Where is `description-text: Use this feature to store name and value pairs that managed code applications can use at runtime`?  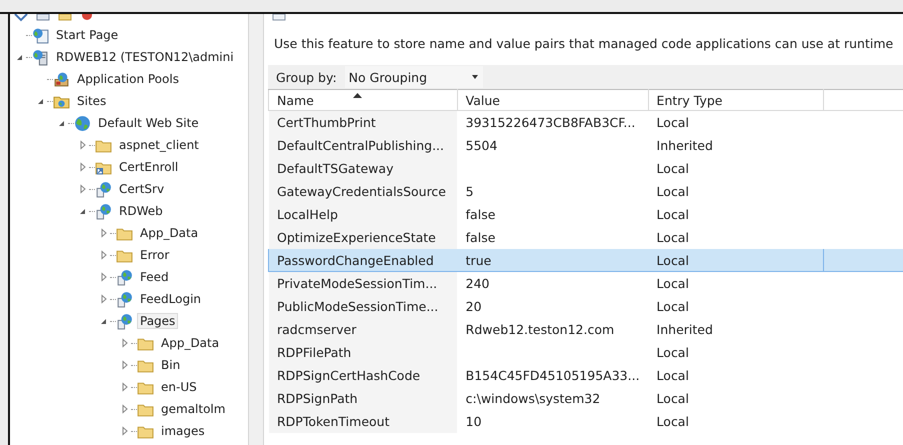 description-text: Use this feature to store name and value pairs that managed code applications can use at runtime is located at coordinates (584, 43).